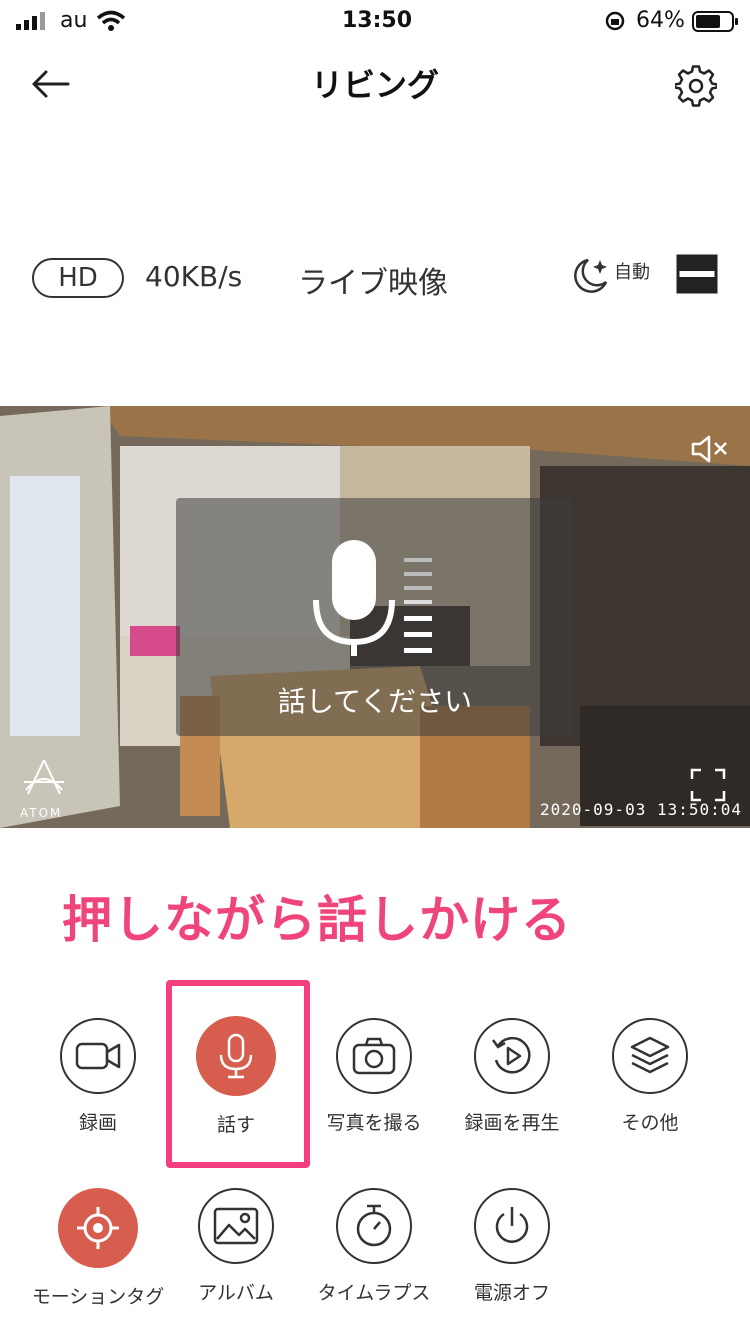  What do you see at coordinates (374, 1123) in the screenshot?
I see `take-photo-label: 写真を撮る` at bounding box center [374, 1123].